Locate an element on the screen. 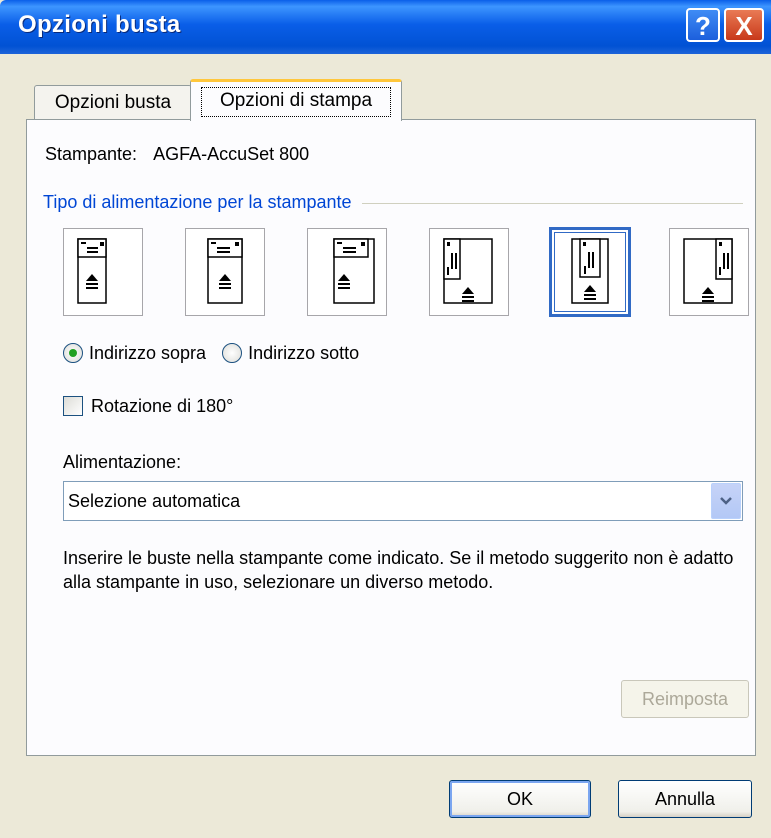 The height and width of the screenshot is (838, 771). envelope-landscape-left-icon is located at coordinates (92, 271).